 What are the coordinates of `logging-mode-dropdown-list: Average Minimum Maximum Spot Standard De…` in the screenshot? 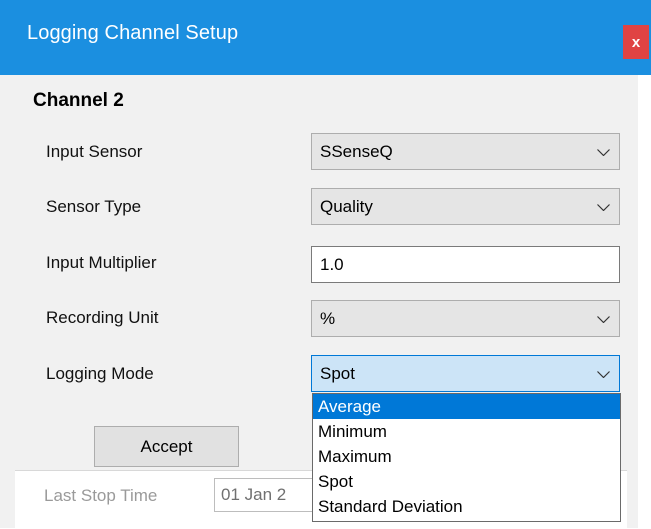 It's located at (466, 457).